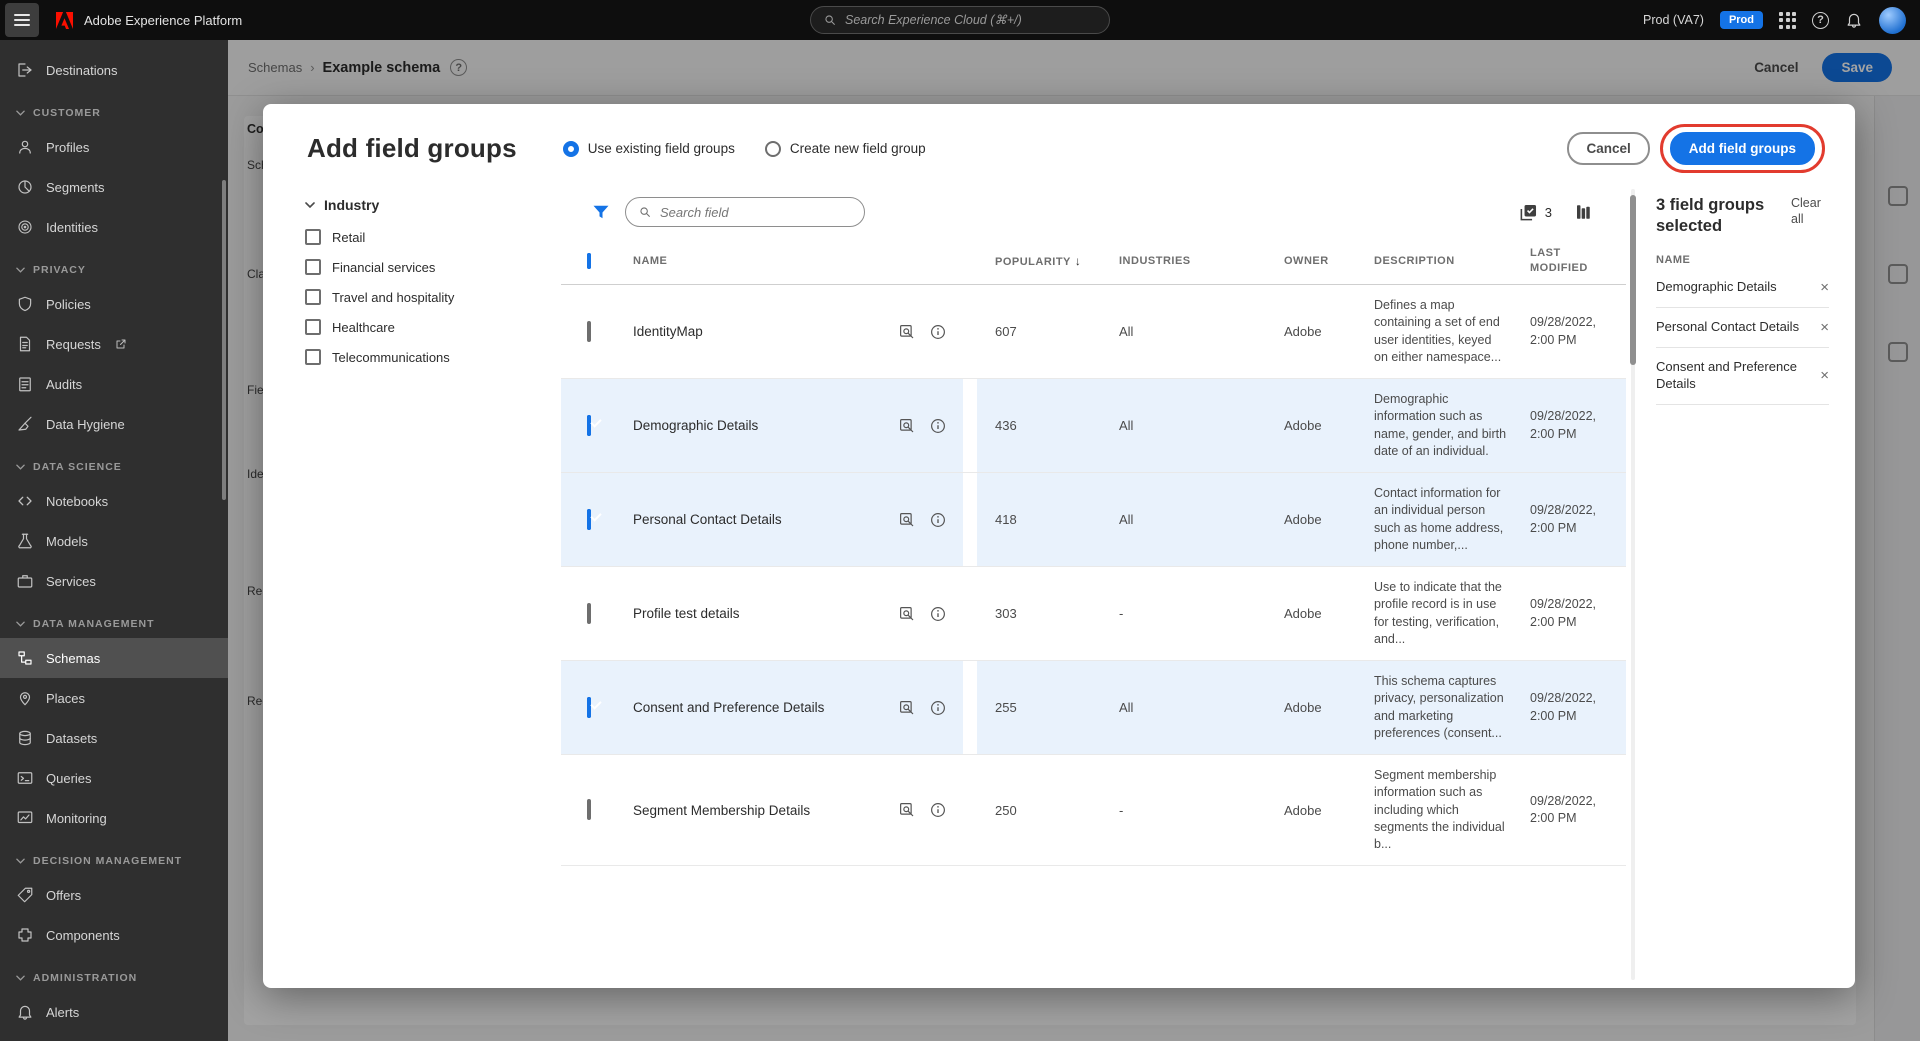  What do you see at coordinates (1038, 261) in the screenshot?
I see `column-header-popularity: POPULARITY ↓` at bounding box center [1038, 261].